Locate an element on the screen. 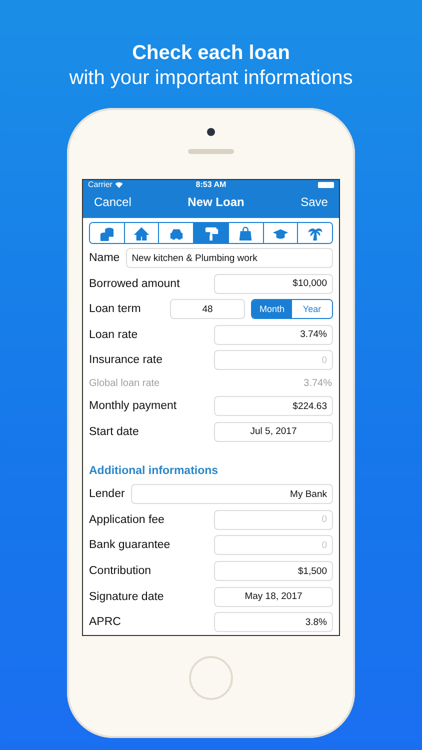 The image size is (422, 750). nav-title: New Loan is located at coordinates (216, 201).